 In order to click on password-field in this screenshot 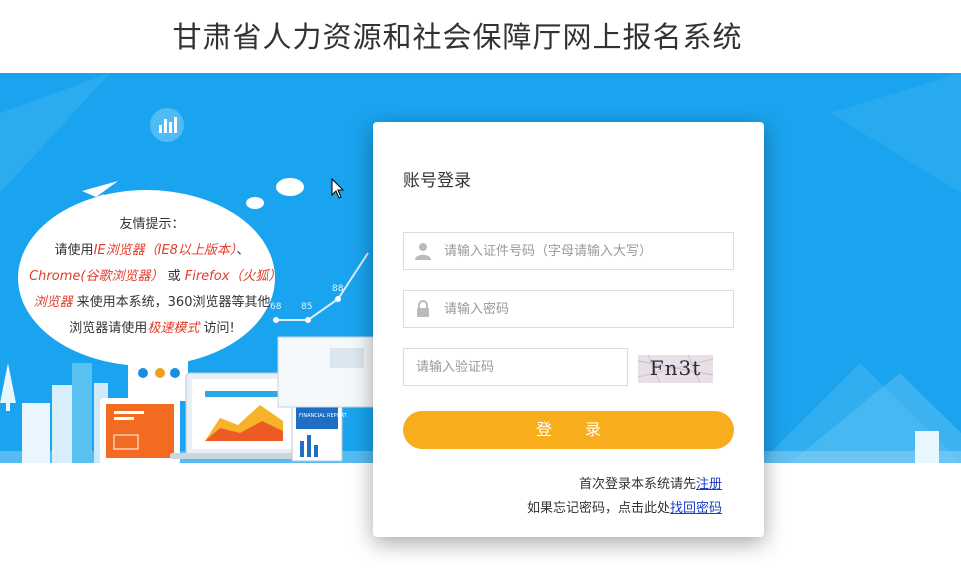, I will do `click(568, 309)`.